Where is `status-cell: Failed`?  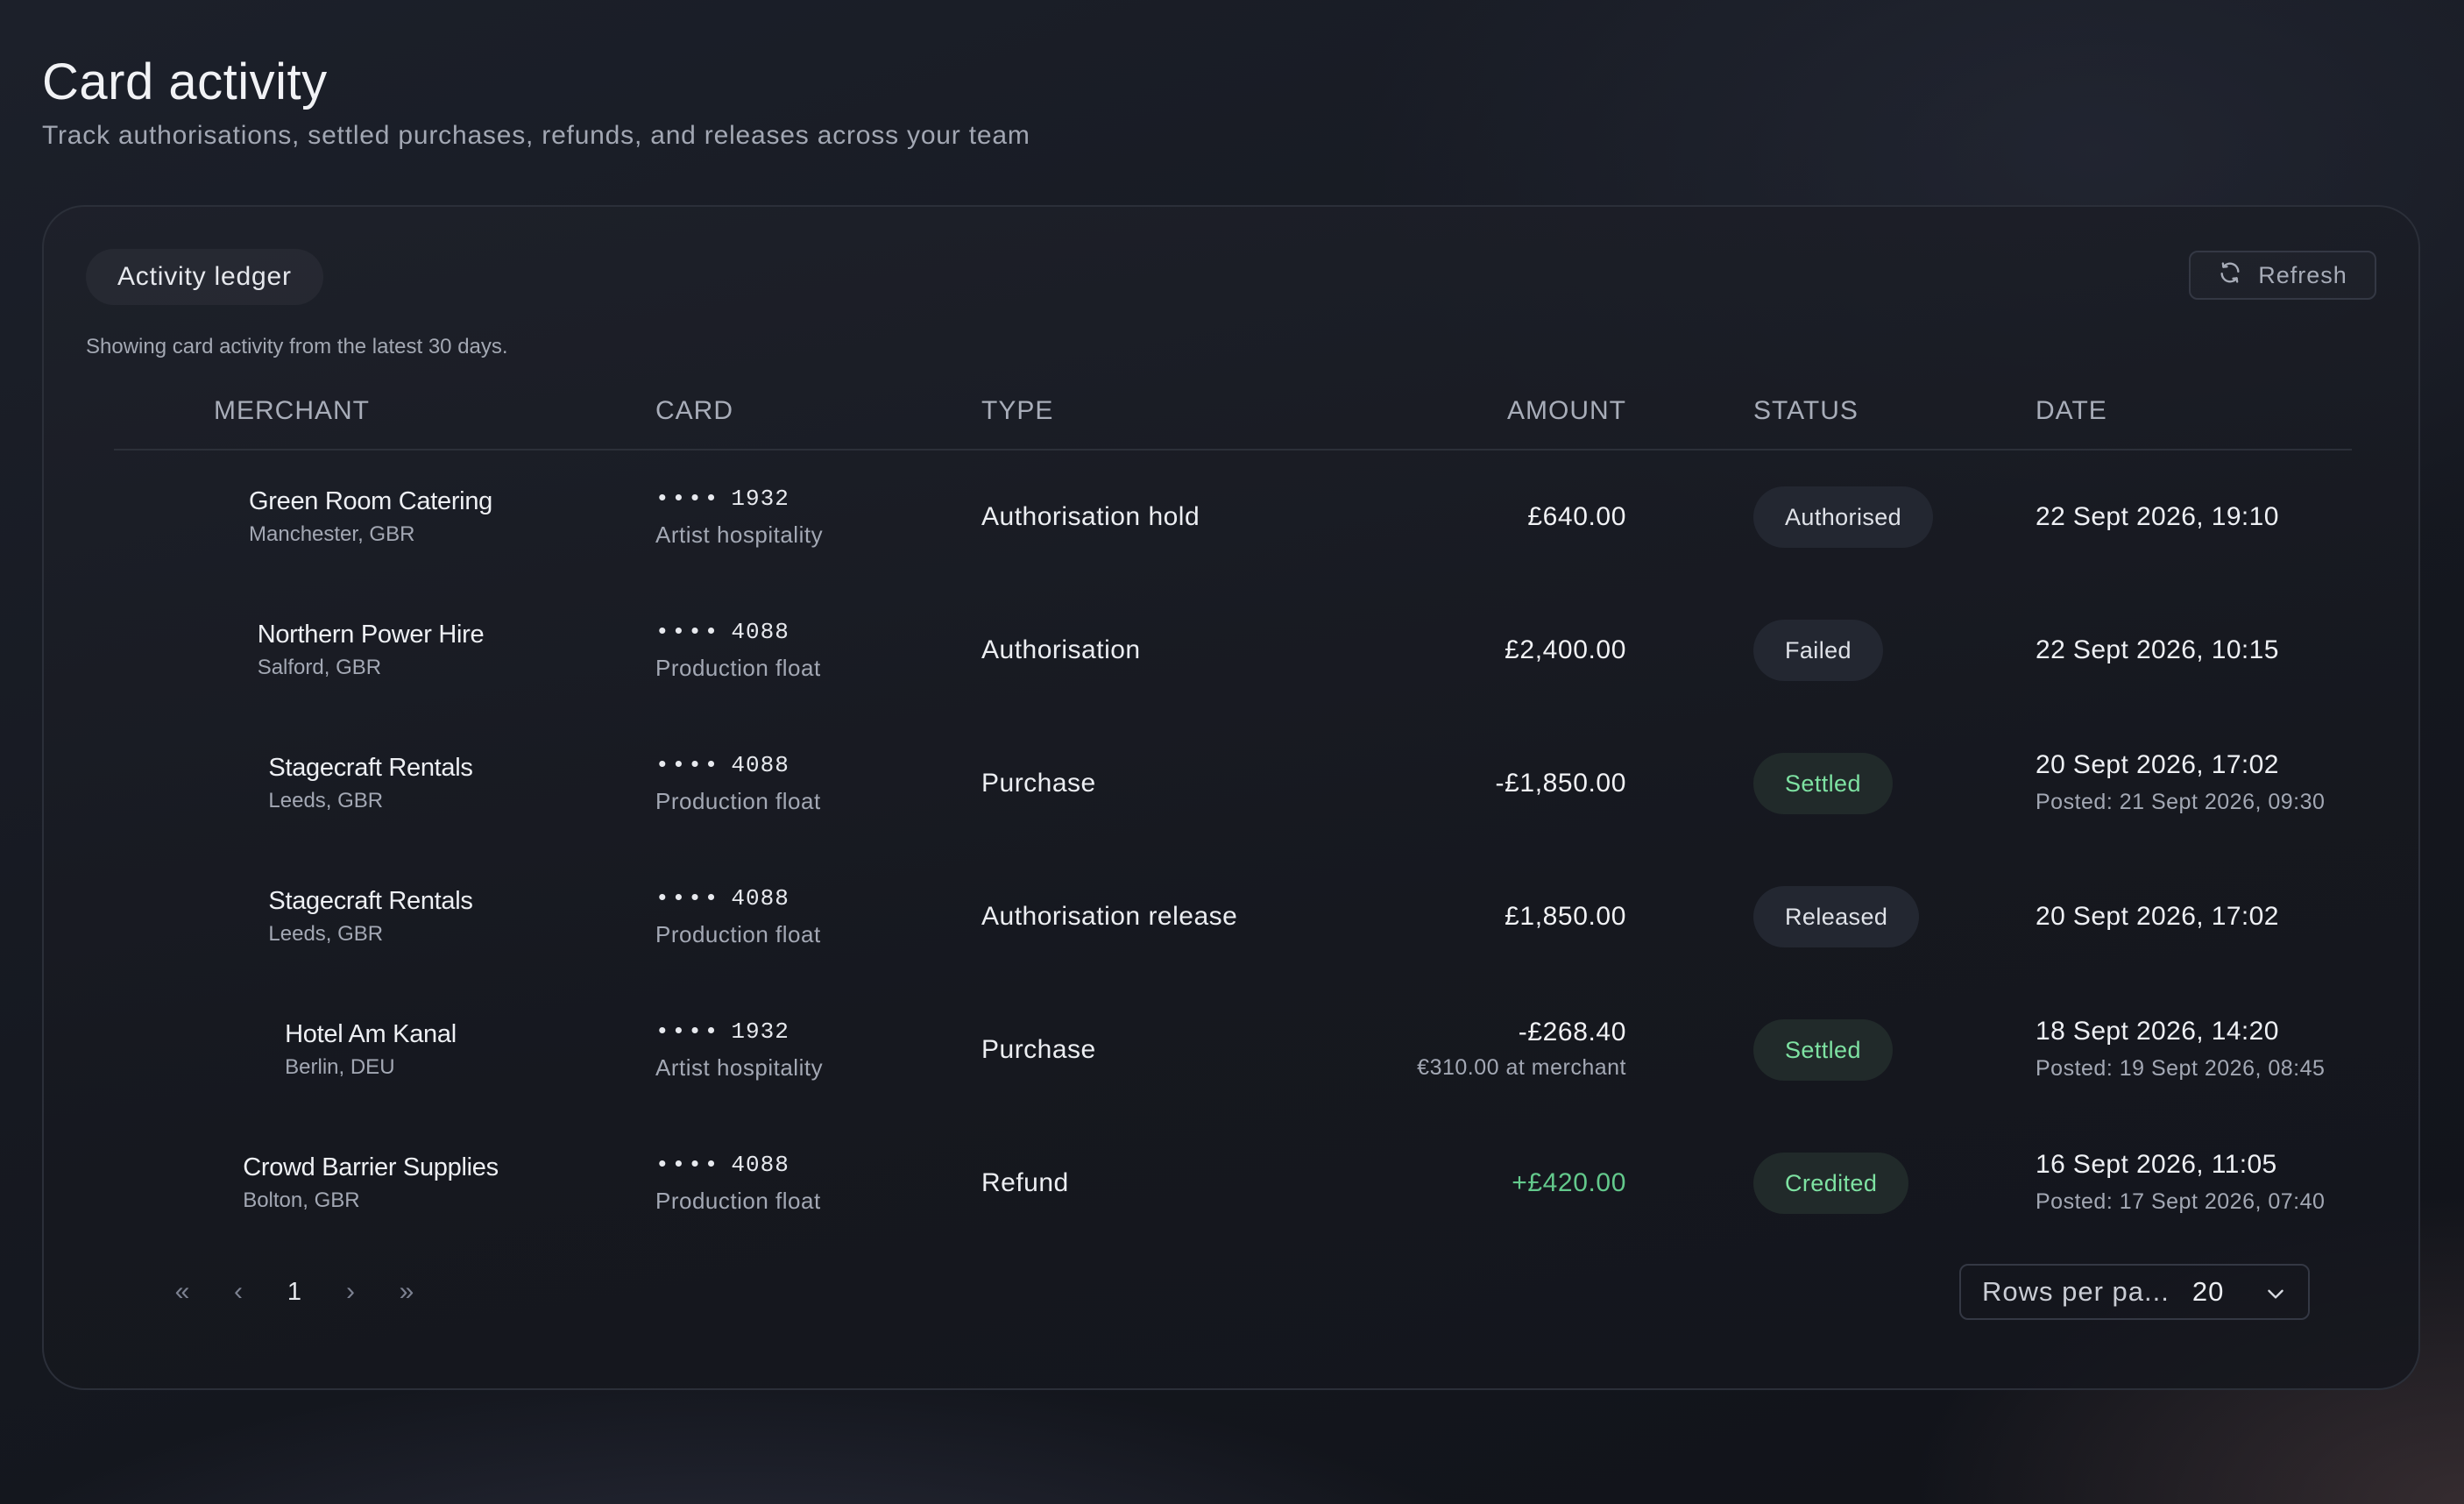
status-cell: Failed is located at coordinates (1818, 650).